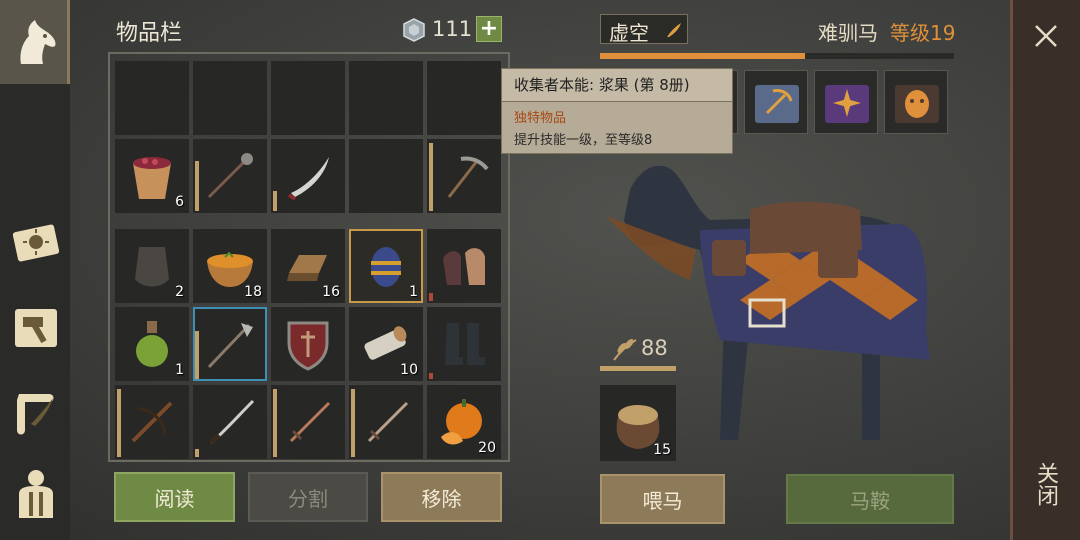  I want to click on xp-progress-fill, so click(703, 56).